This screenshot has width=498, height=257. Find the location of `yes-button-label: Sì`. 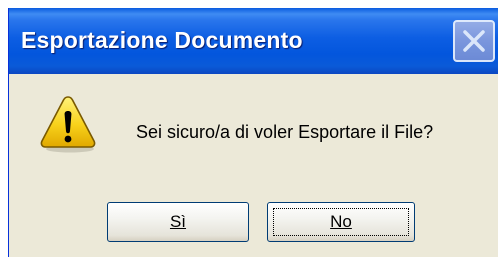

yes-button-label: Sì is located at coordinates (178, 221).